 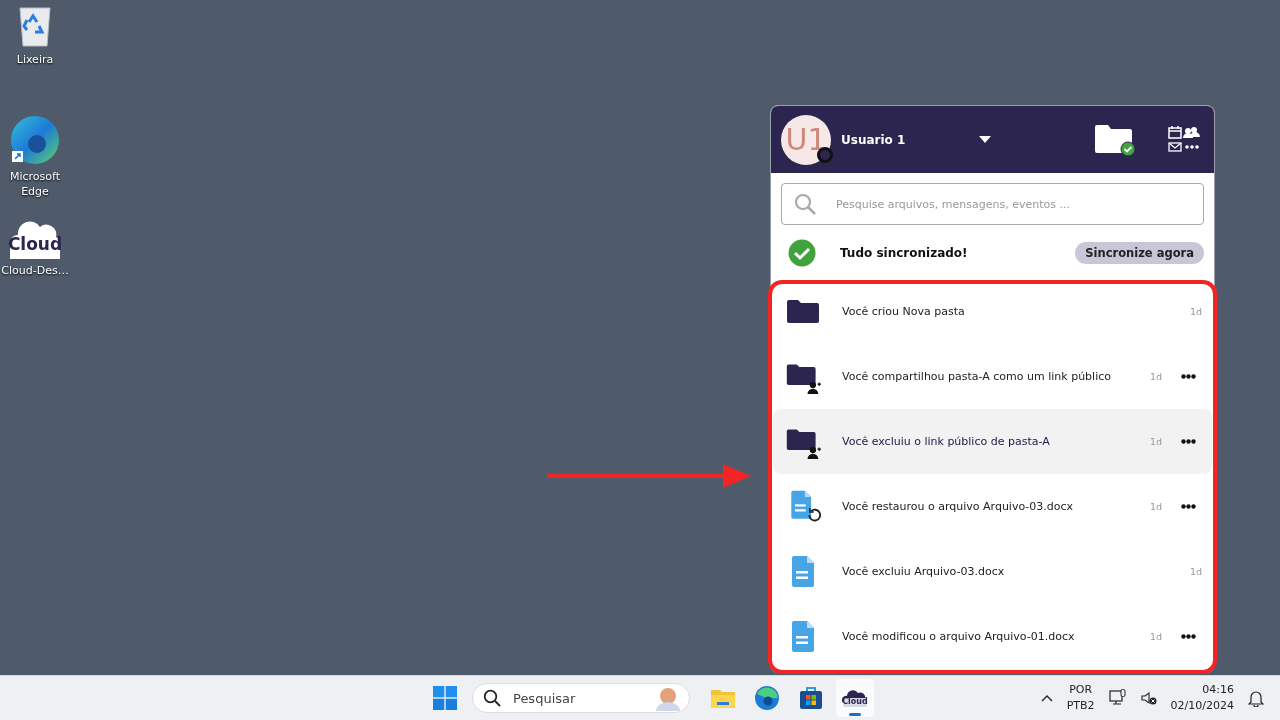 I want to click on clock: 04:16 02/10/2024, so click(x=1202, y=698).